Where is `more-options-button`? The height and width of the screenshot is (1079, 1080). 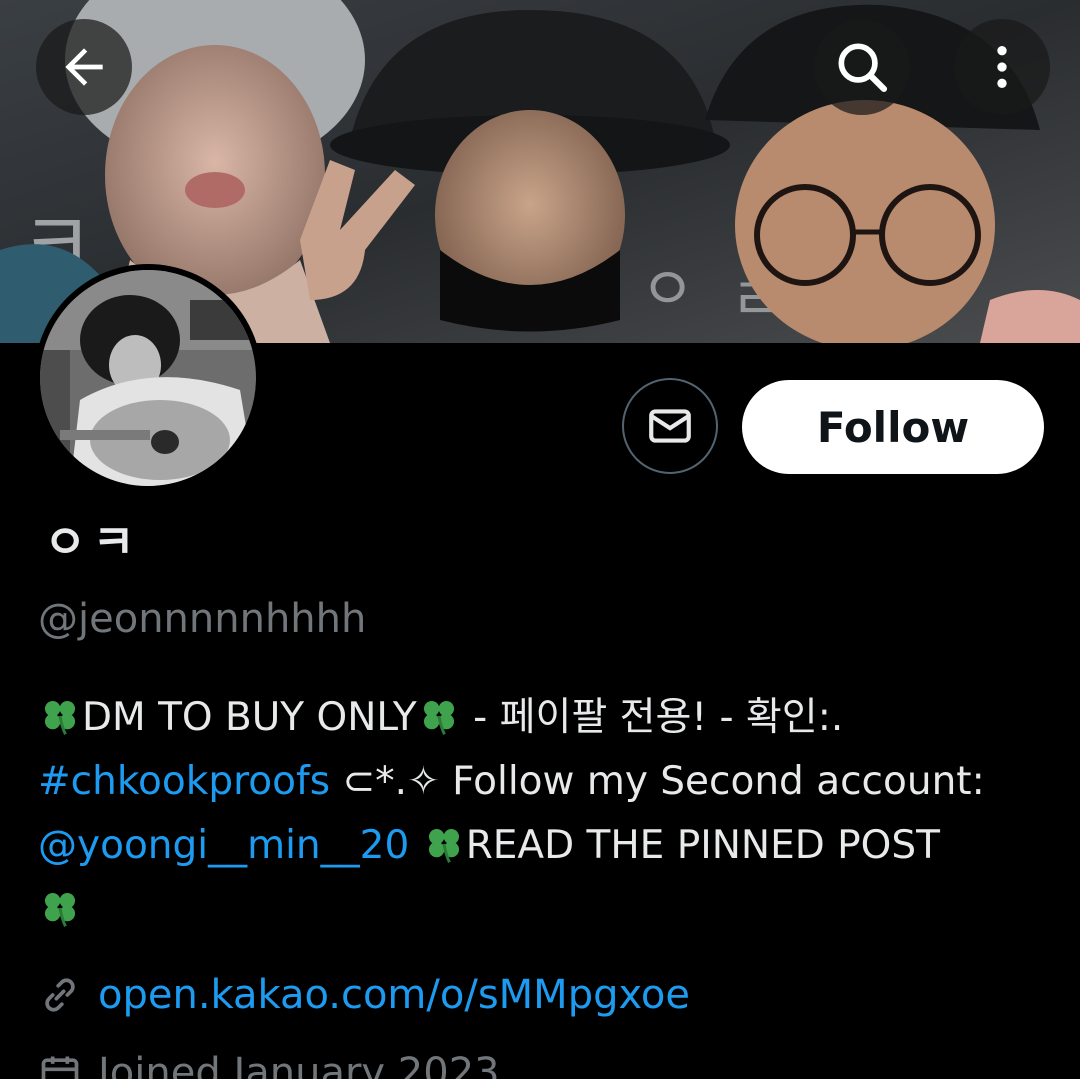
more-options-button is located at coordinates (1002, 67).